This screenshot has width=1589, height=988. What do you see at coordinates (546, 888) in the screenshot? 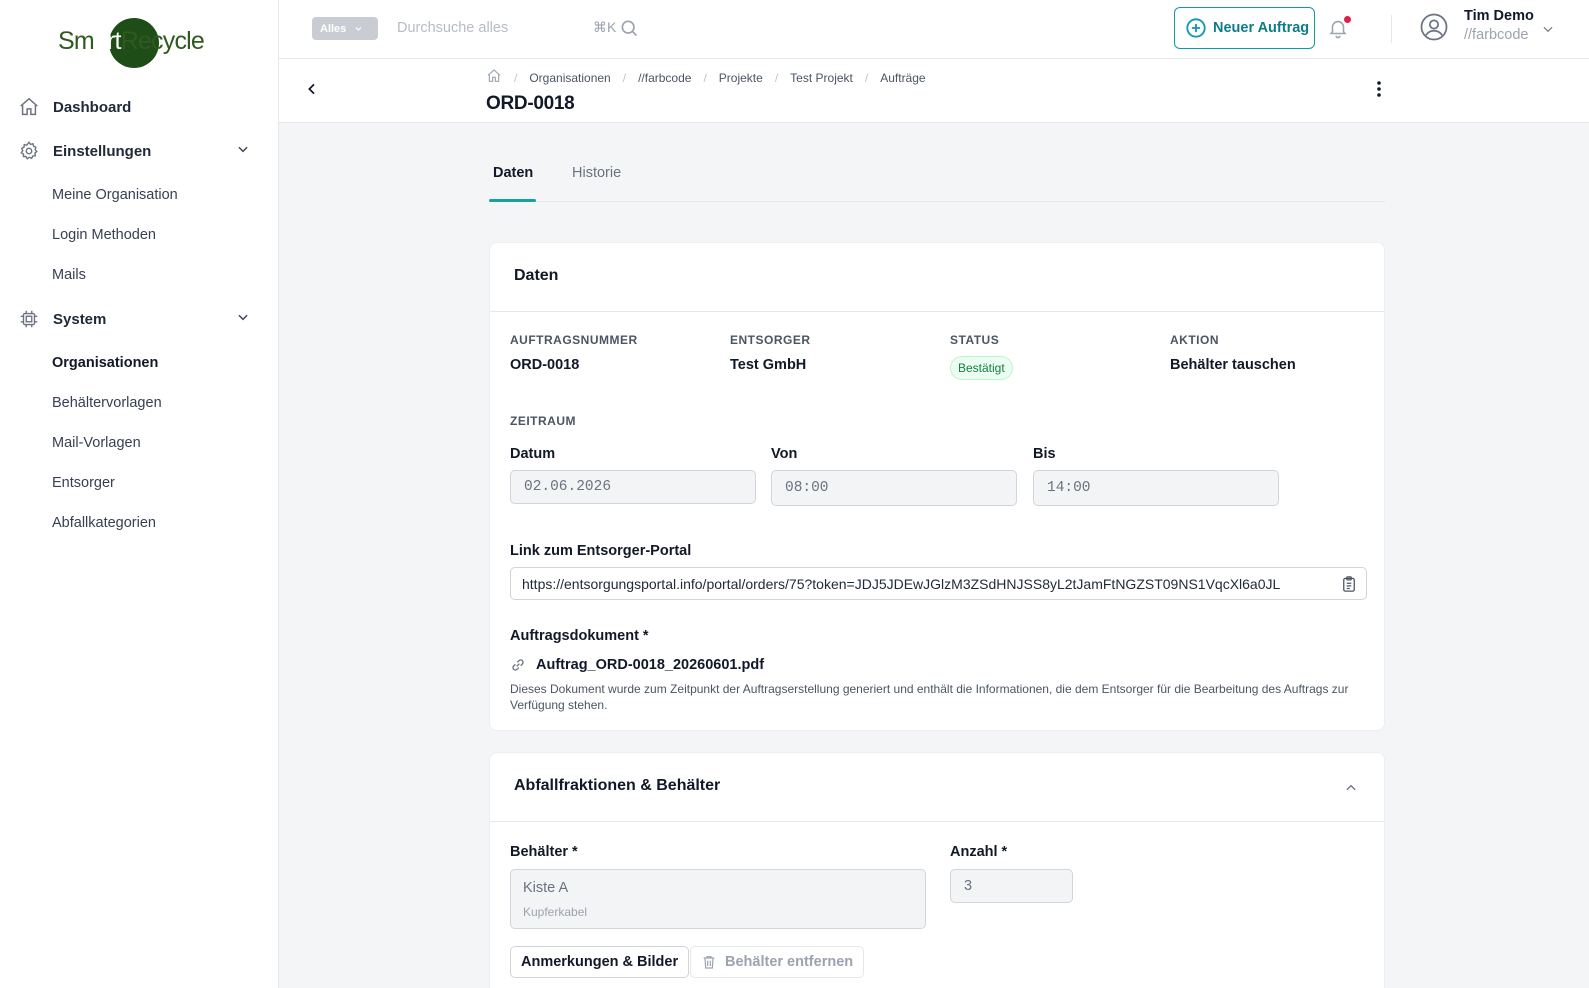
I see `container-value: Kiste A` at bounding box center [546, 888].